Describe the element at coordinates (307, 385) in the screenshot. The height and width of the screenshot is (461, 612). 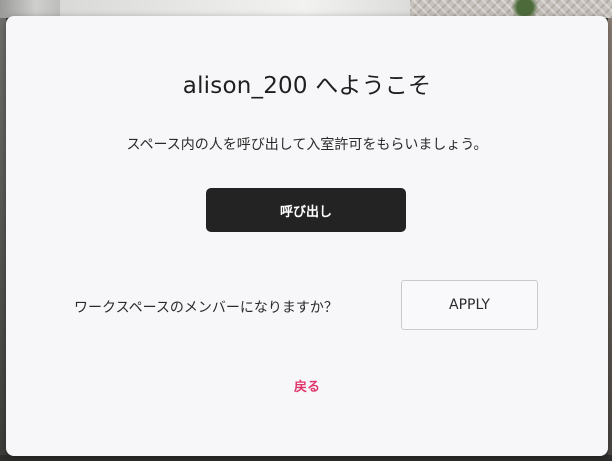
I see `back-link: 戻る` at that location.